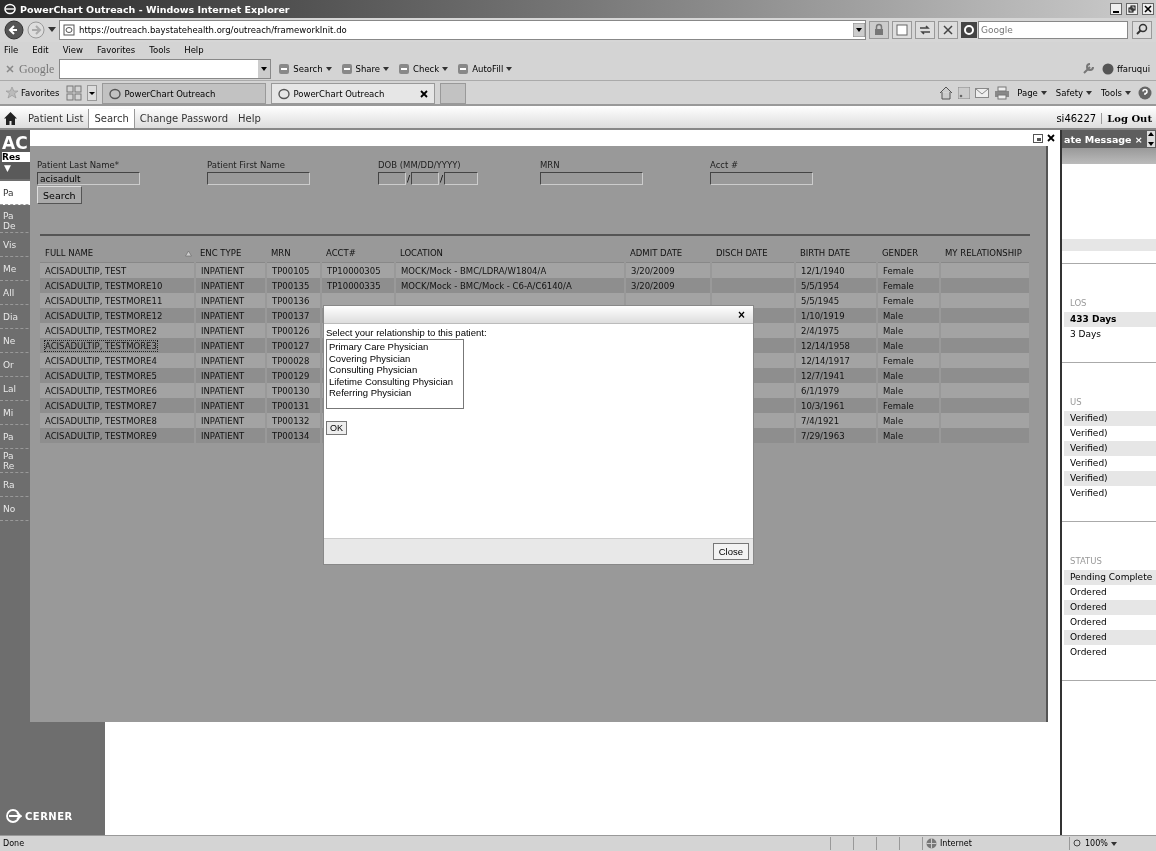 Image resolution: width=1156 pixels, height=851 pixels. What do you see at coordinates (969, 30) in the screenshot?
I see `google-logo-icon` at bounding box center [969, 30].